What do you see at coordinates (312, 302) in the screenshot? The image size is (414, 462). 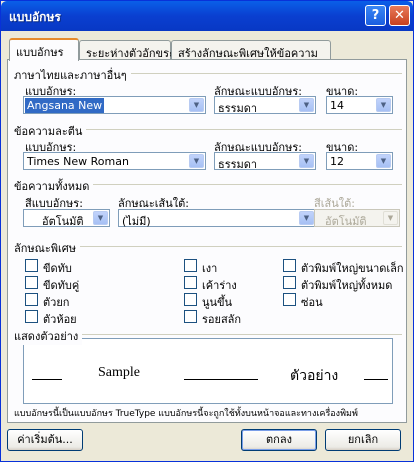 I see `checkbox-label: ซ่อน` at bounding box center [312, 302].